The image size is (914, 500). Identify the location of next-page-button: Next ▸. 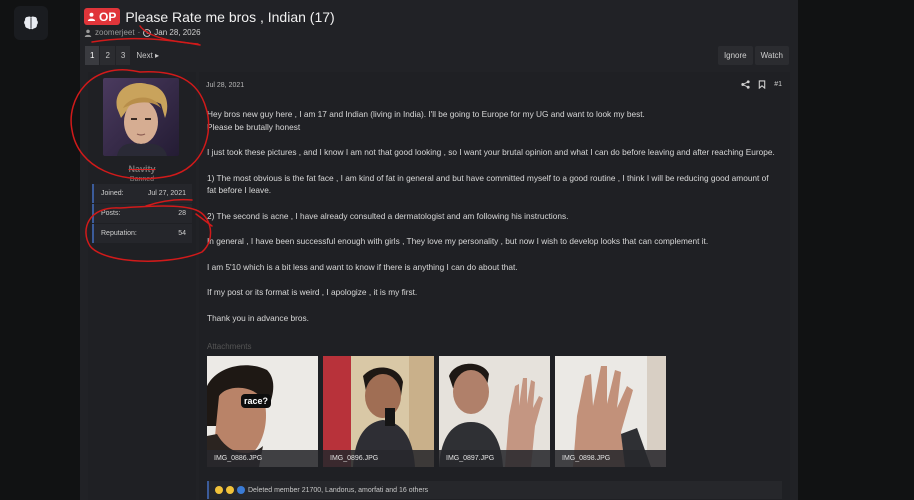
(147, 55).